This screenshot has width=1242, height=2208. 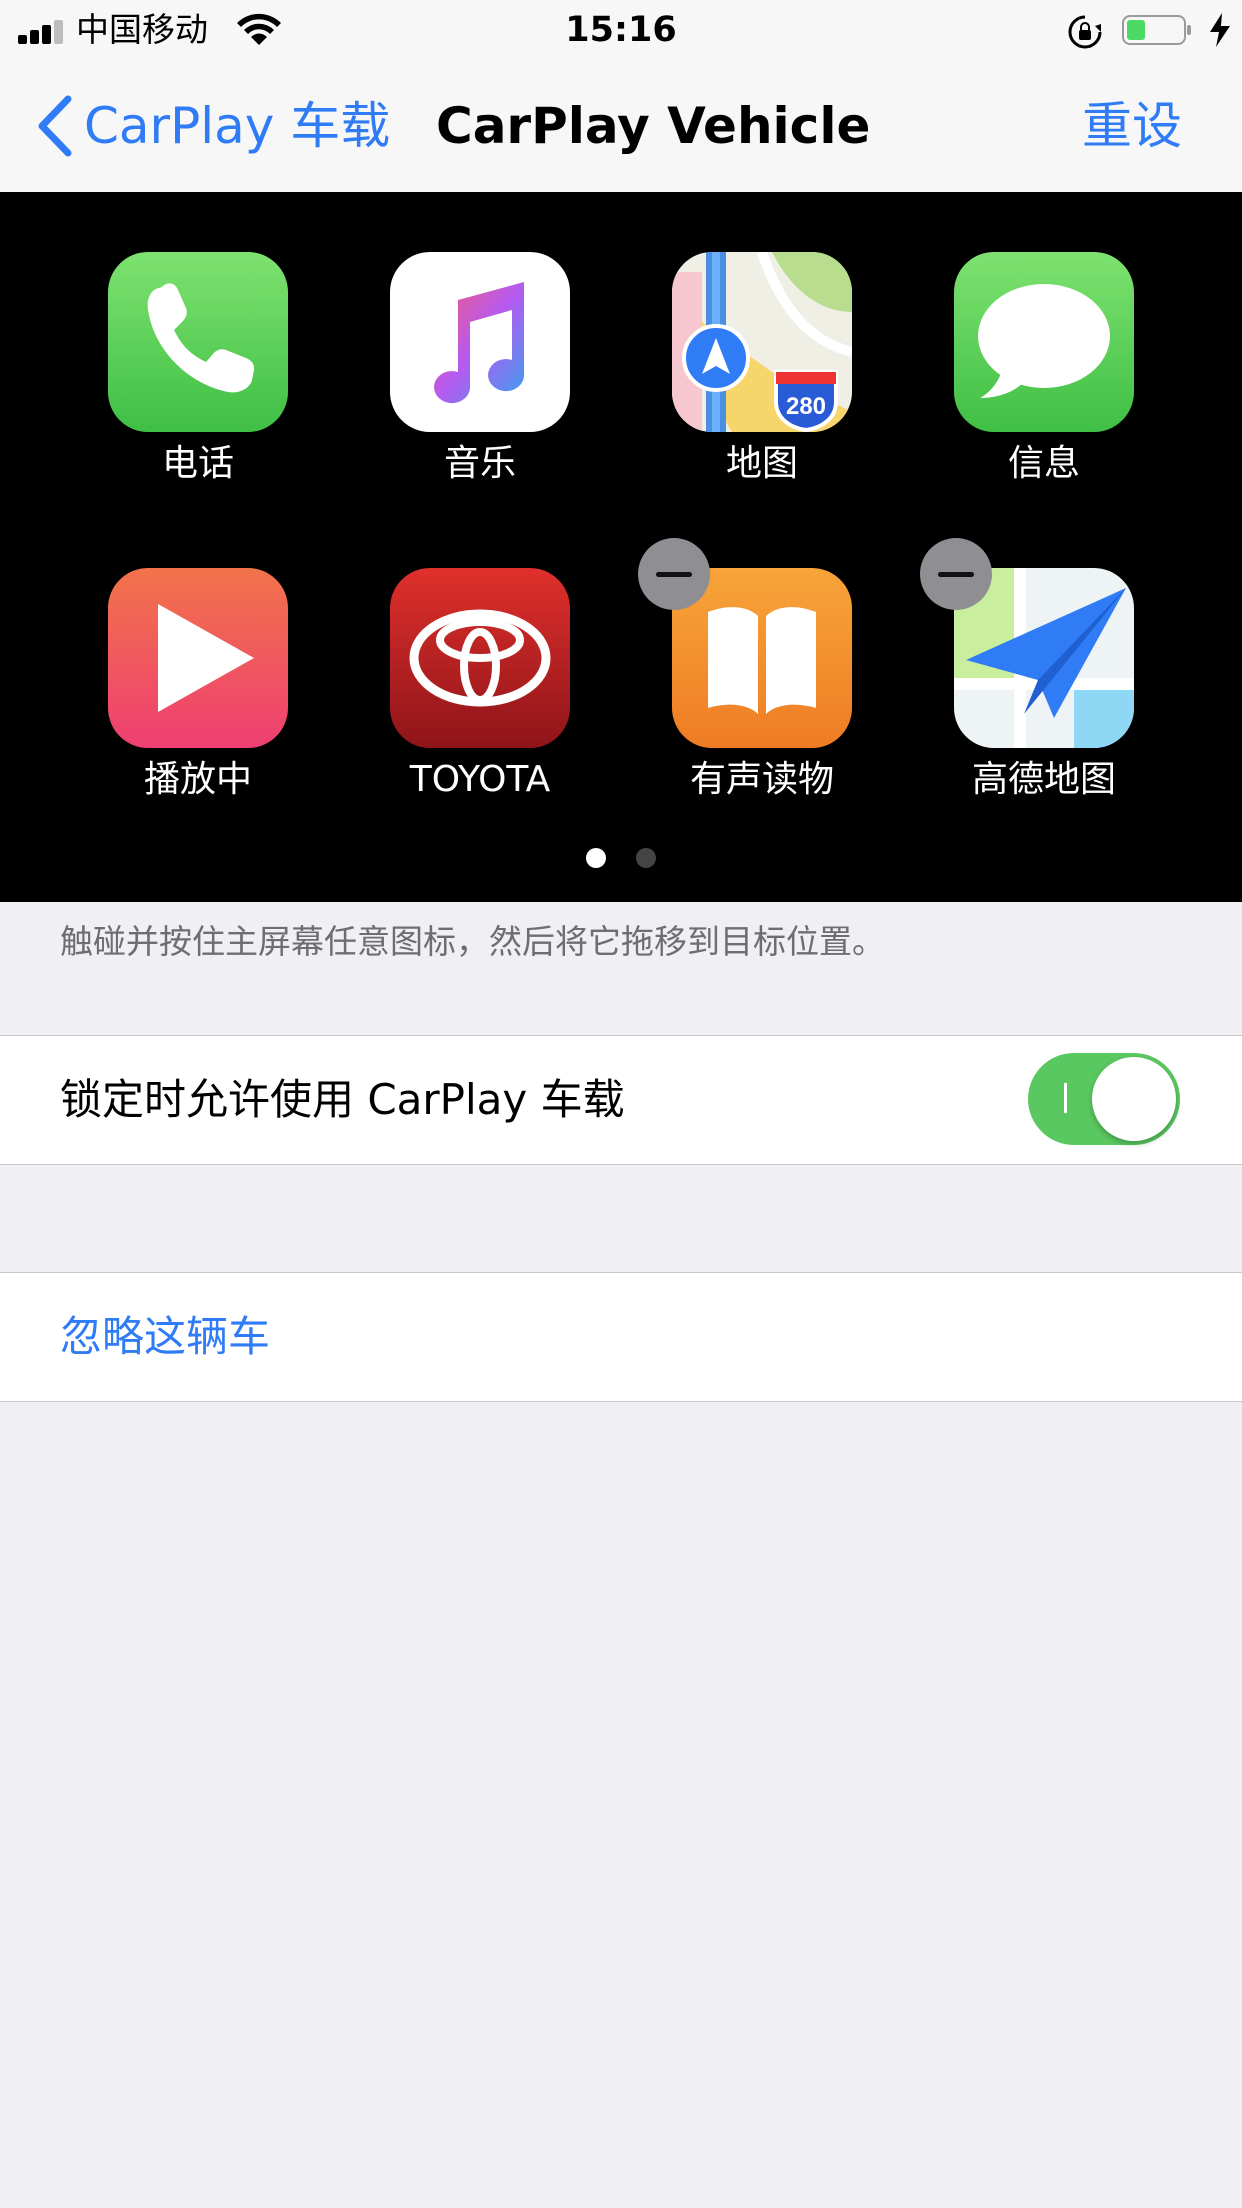 What do you see at coordinates (653, 126) in the screenshot?
I see `page-title: CarPlay Vehicle` at bounding box center [653, 126].